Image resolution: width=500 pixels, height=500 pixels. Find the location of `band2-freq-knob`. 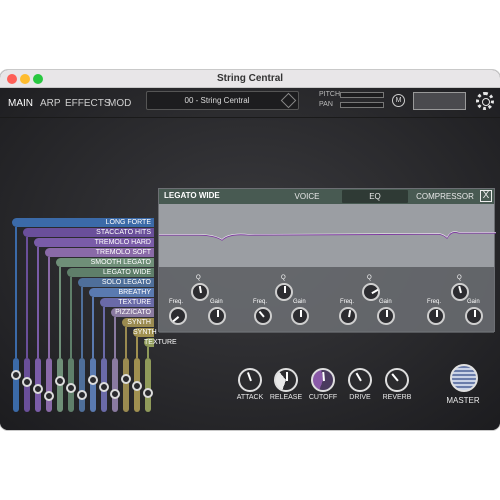

band2-freq-knob is located at coordinates (263, 316).